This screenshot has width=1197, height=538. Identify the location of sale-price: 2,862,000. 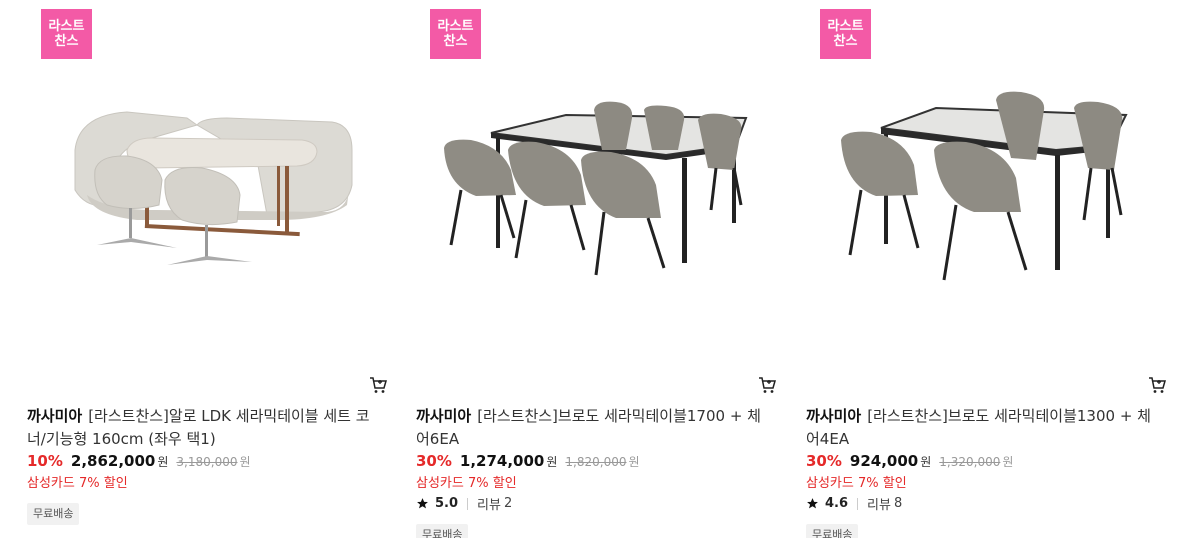
(113, 461).